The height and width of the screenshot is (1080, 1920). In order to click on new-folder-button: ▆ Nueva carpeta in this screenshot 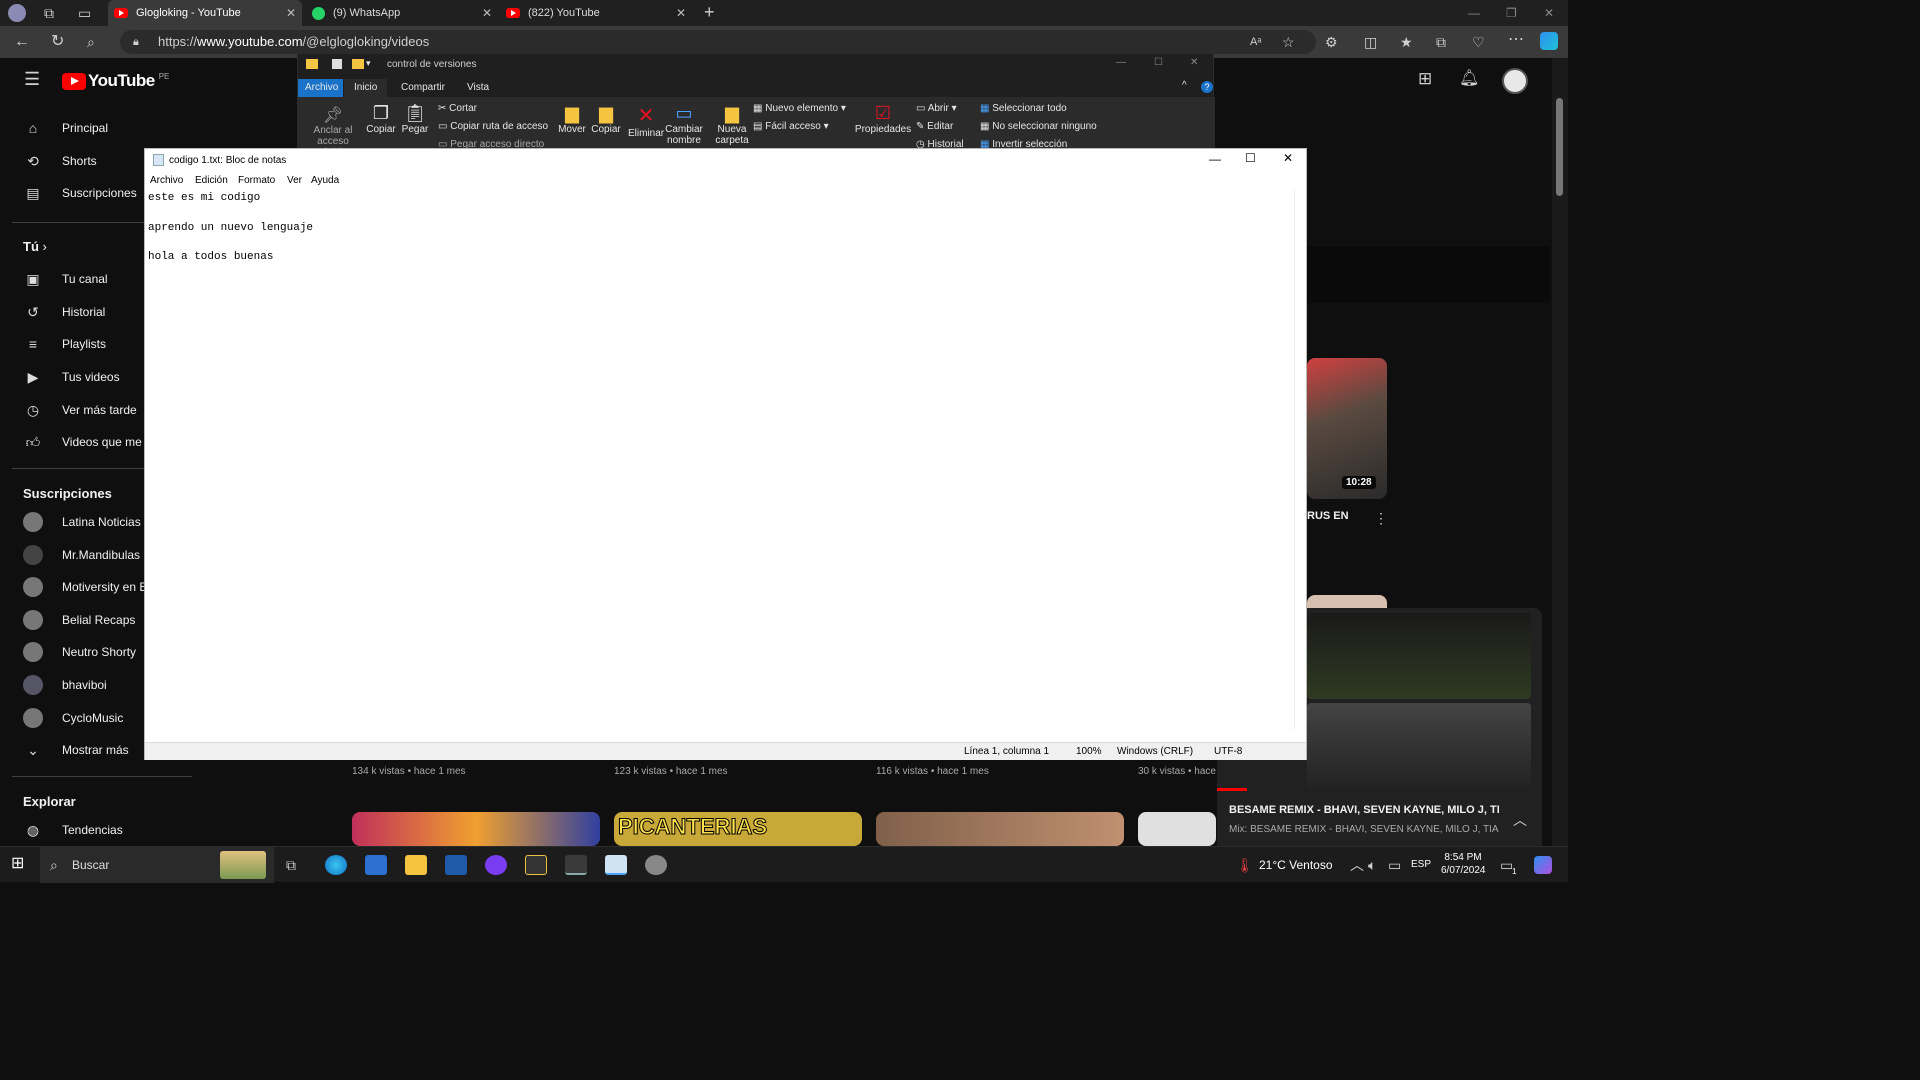, I will do `click(732, 124)`.